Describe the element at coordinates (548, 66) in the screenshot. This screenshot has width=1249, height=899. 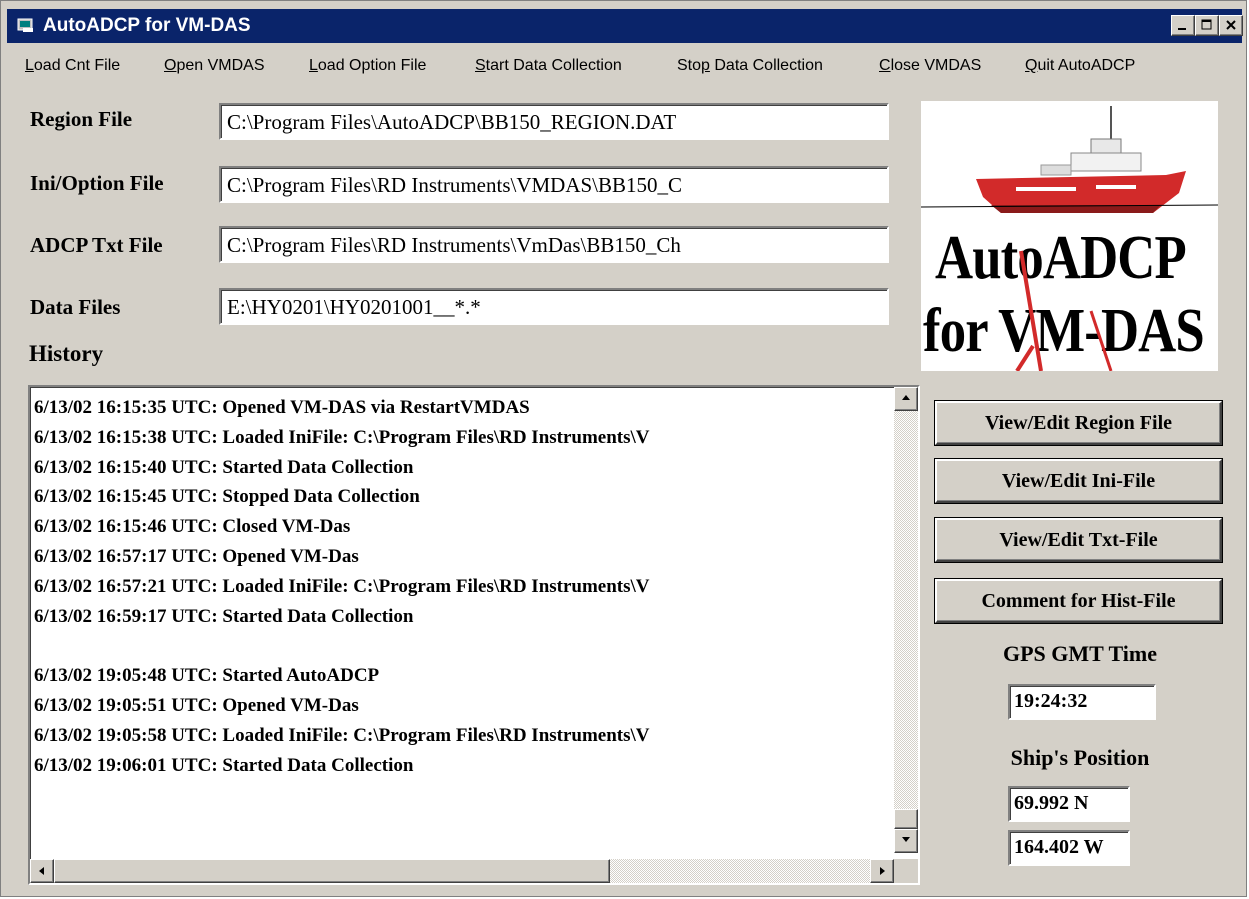
I see `menu-start-data-collection: Start Data Collection` at that location.